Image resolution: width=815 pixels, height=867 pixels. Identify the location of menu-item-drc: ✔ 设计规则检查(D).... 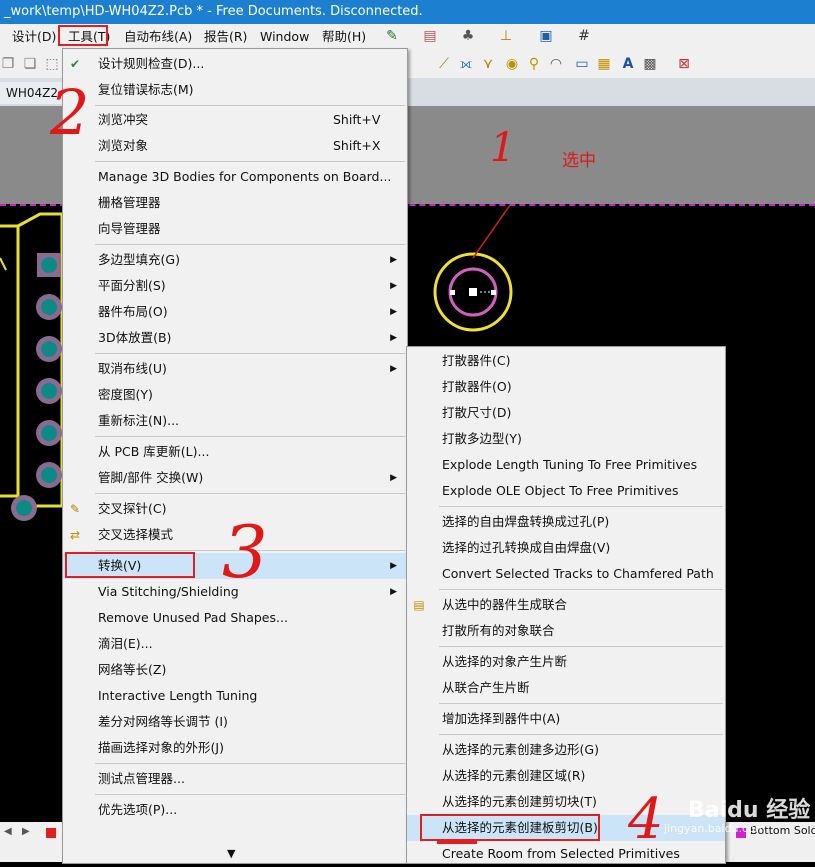
(235, 64).